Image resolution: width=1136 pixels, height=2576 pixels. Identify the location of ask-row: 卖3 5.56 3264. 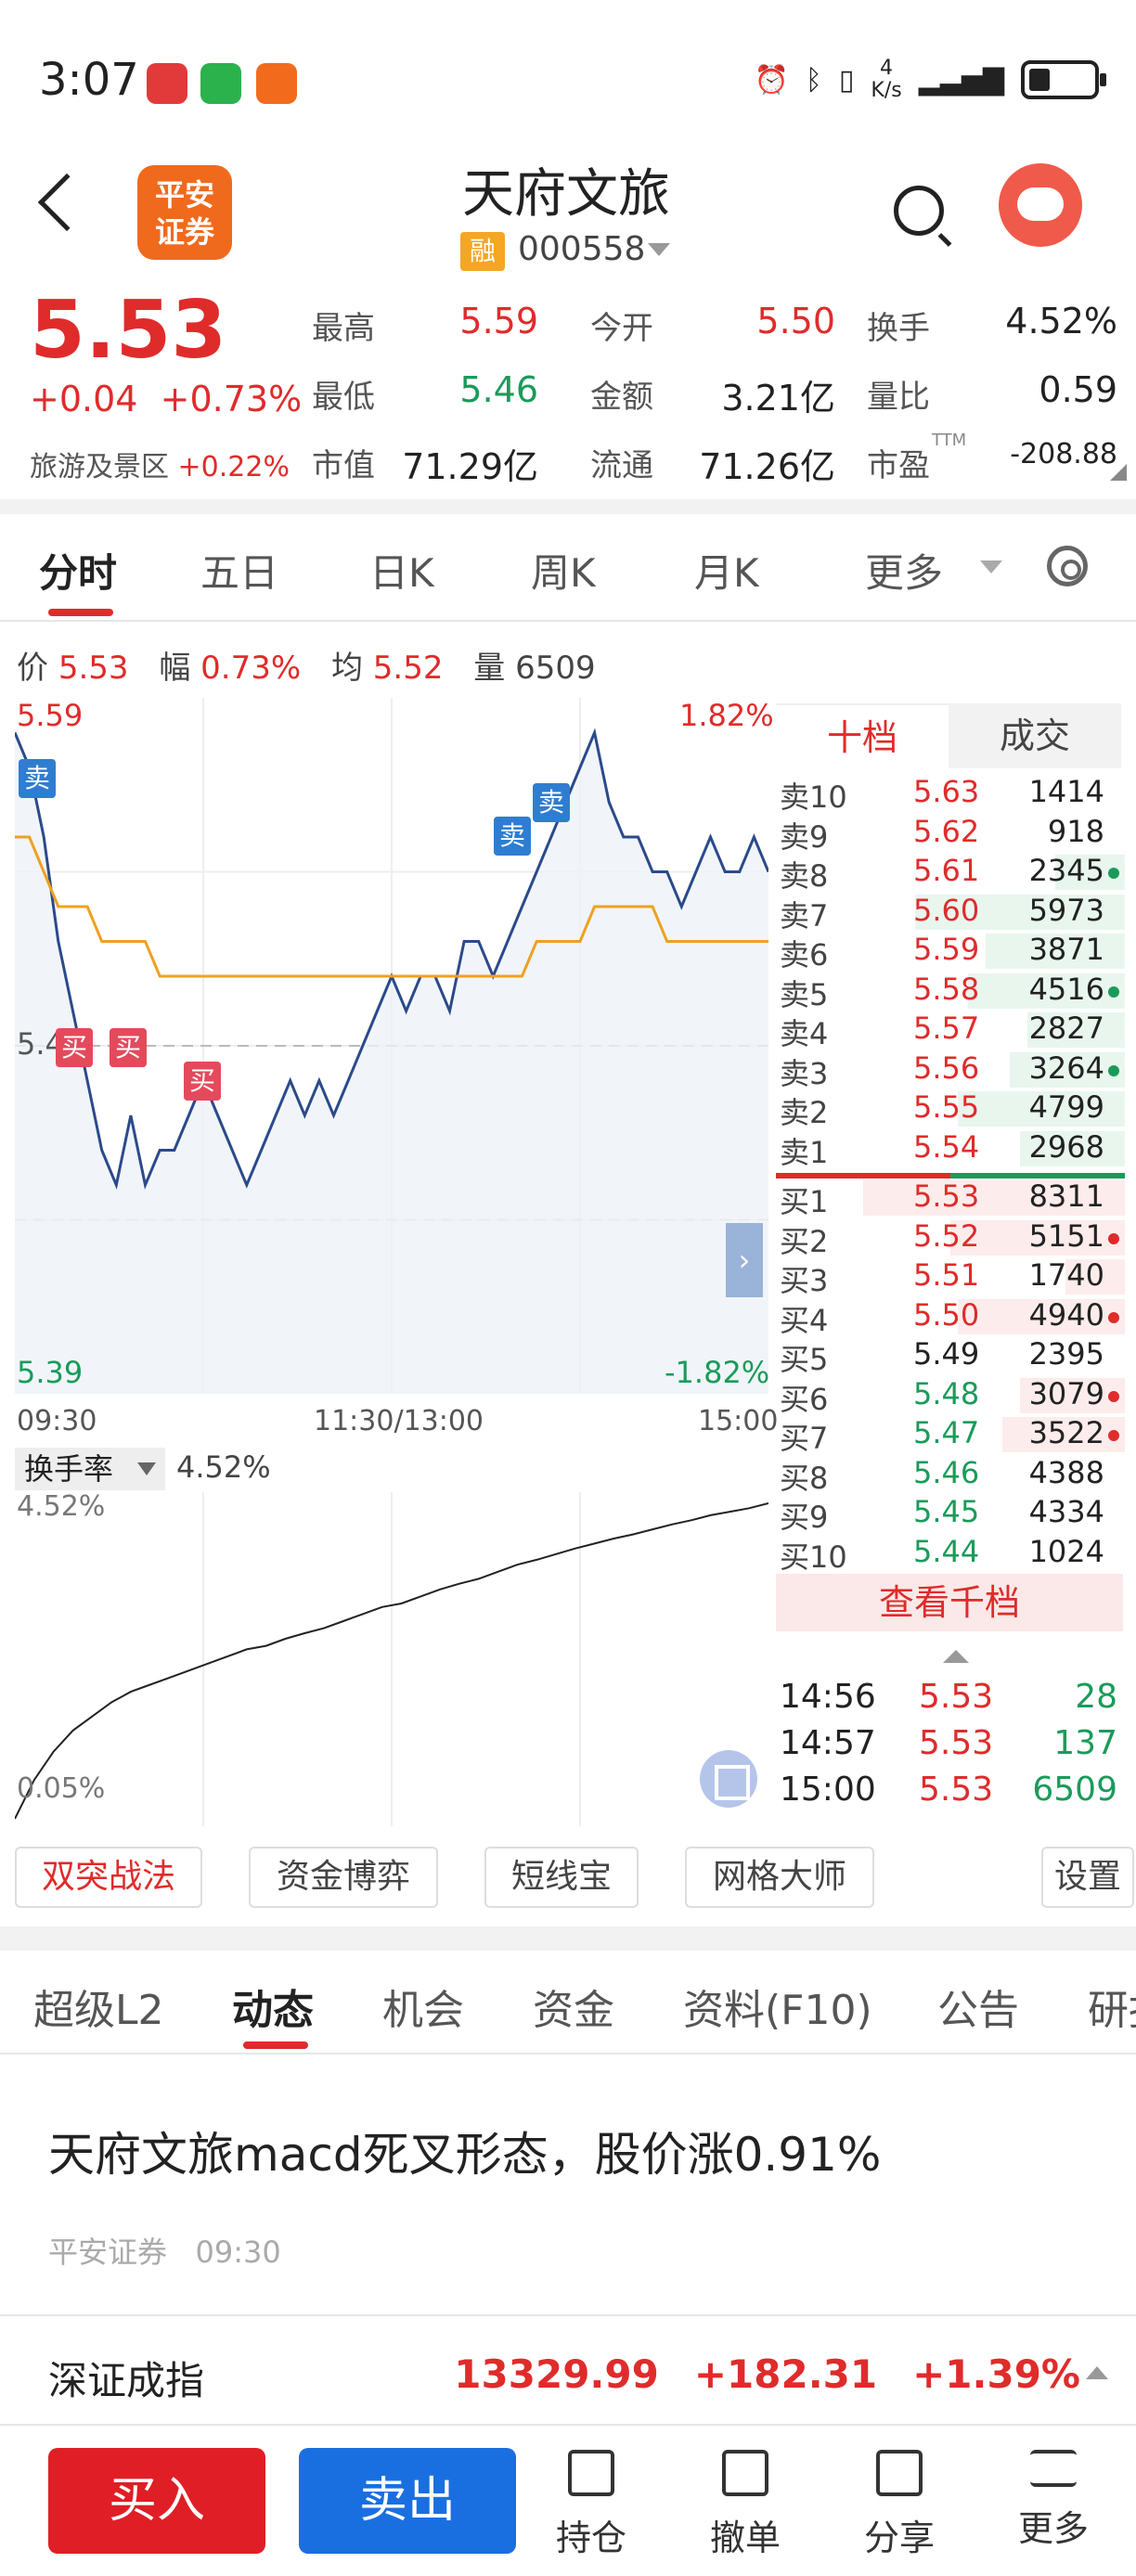
(950, 1070).